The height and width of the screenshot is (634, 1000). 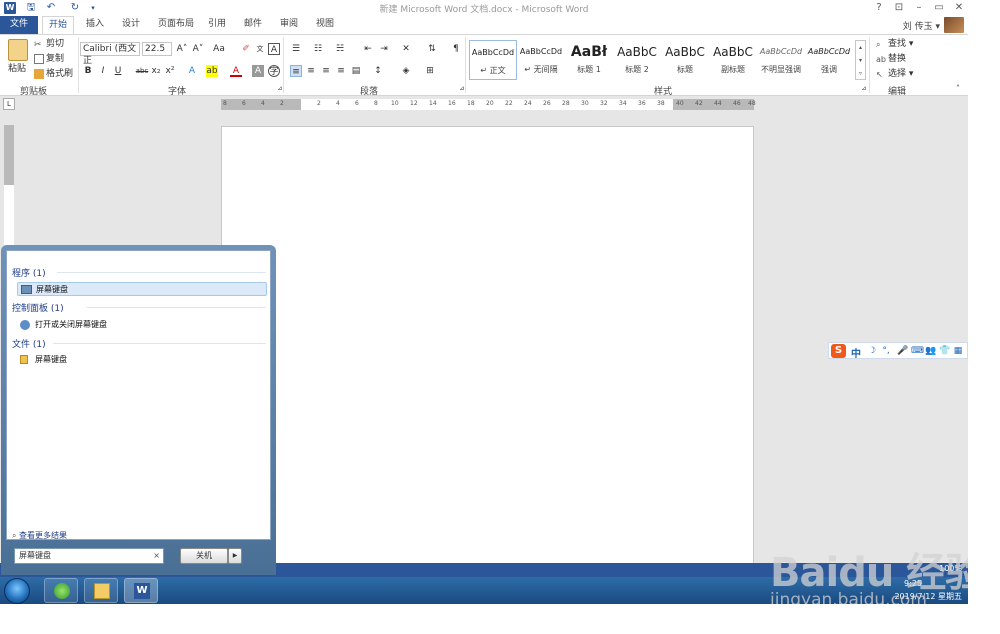 What do you see at coordinates (212, 71) in the screenshot?
I see `highlight-icon: ab` at bounding box center [212, 71].